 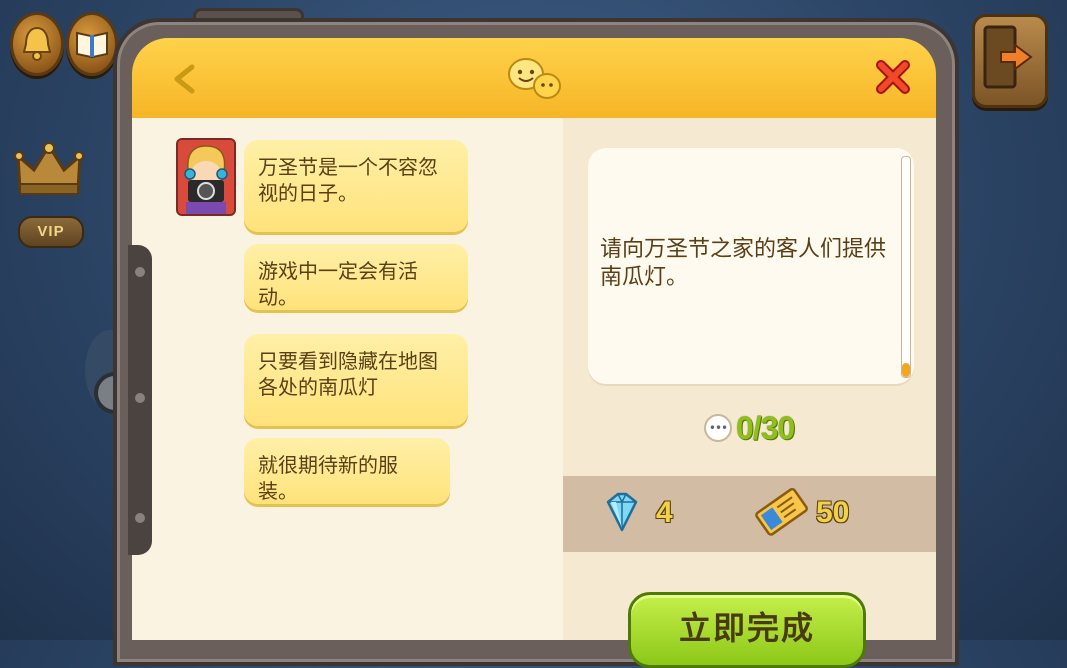 What do you see at coordinates (765, 427) in the screenshot?
I see `progress-count: 0/30` at bounding box center [765, 427].